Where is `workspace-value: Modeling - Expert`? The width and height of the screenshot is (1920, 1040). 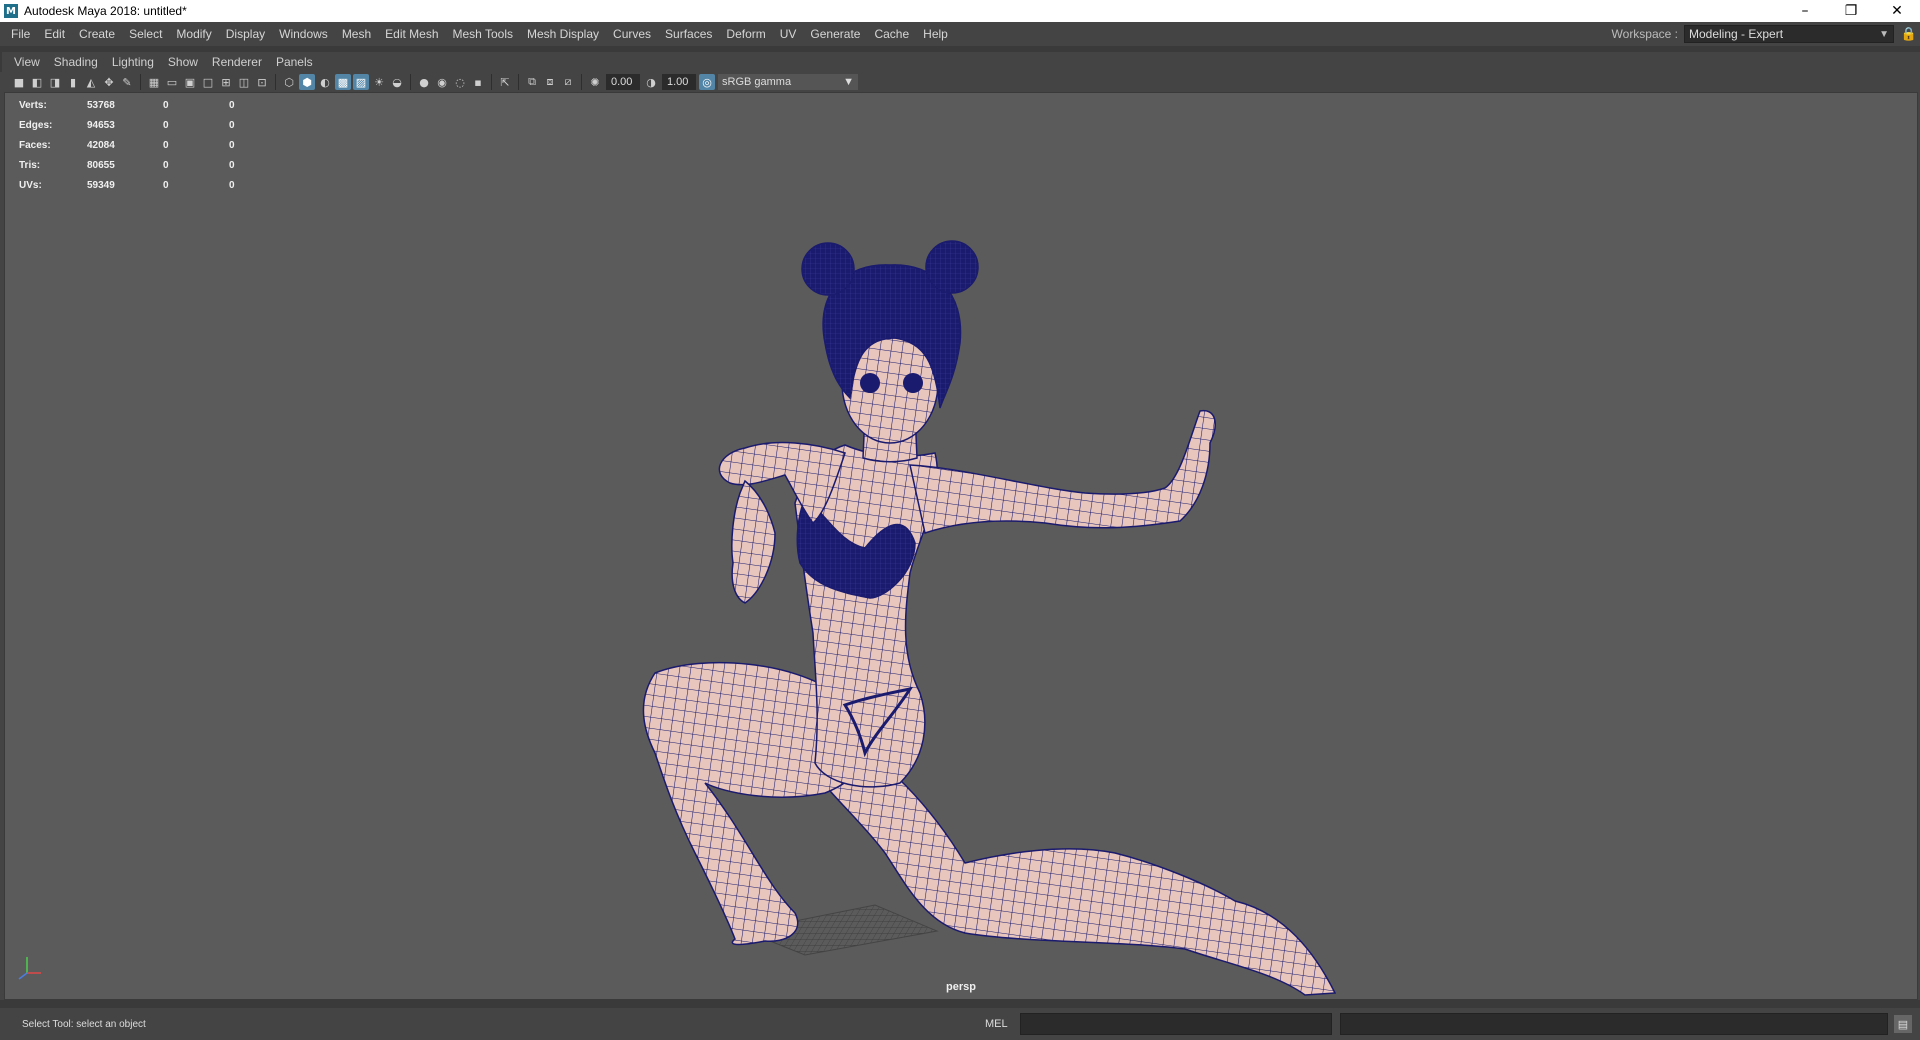
workspace-value: Modeling - Expert is located at coordinates (1736, 34).